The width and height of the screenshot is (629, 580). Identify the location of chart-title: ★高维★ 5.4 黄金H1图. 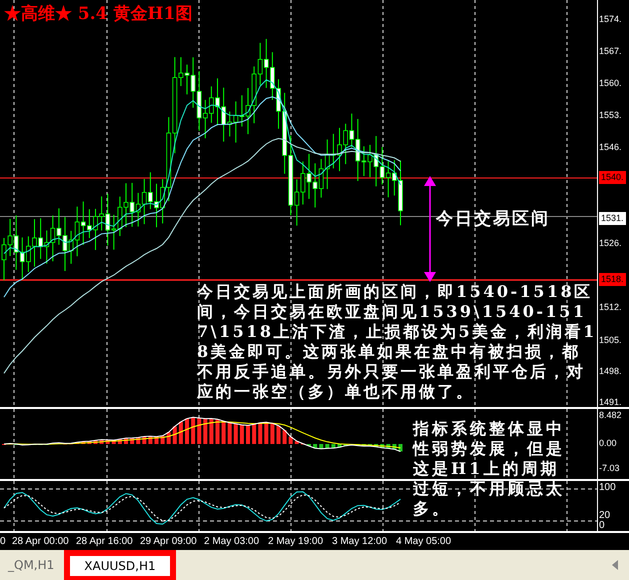
(98, 14).